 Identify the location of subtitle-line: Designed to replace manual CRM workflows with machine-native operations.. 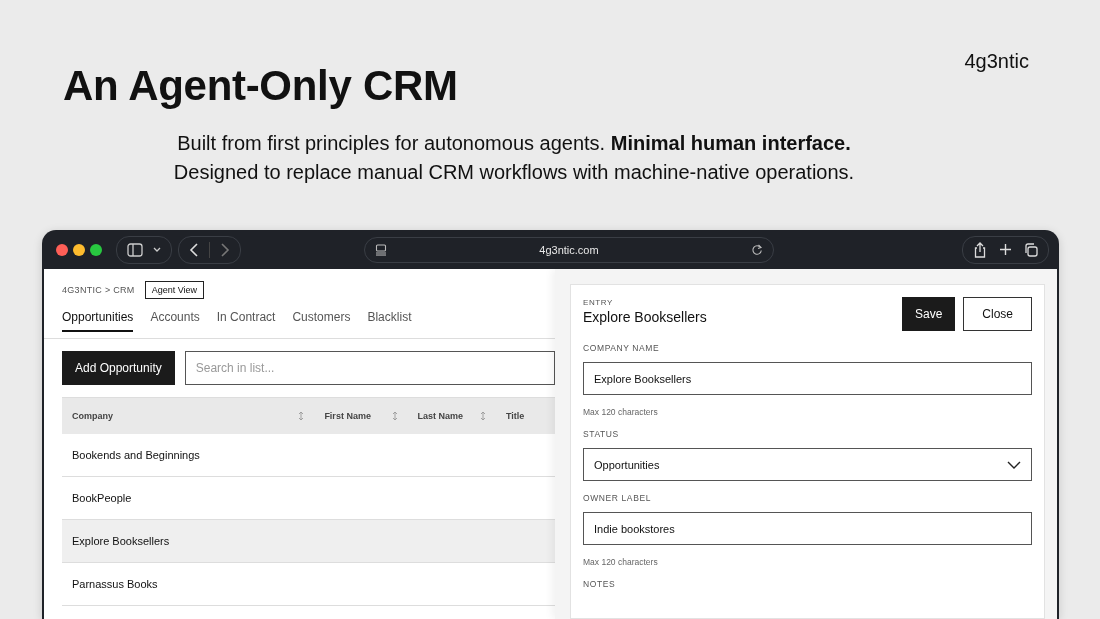
(514, 172).